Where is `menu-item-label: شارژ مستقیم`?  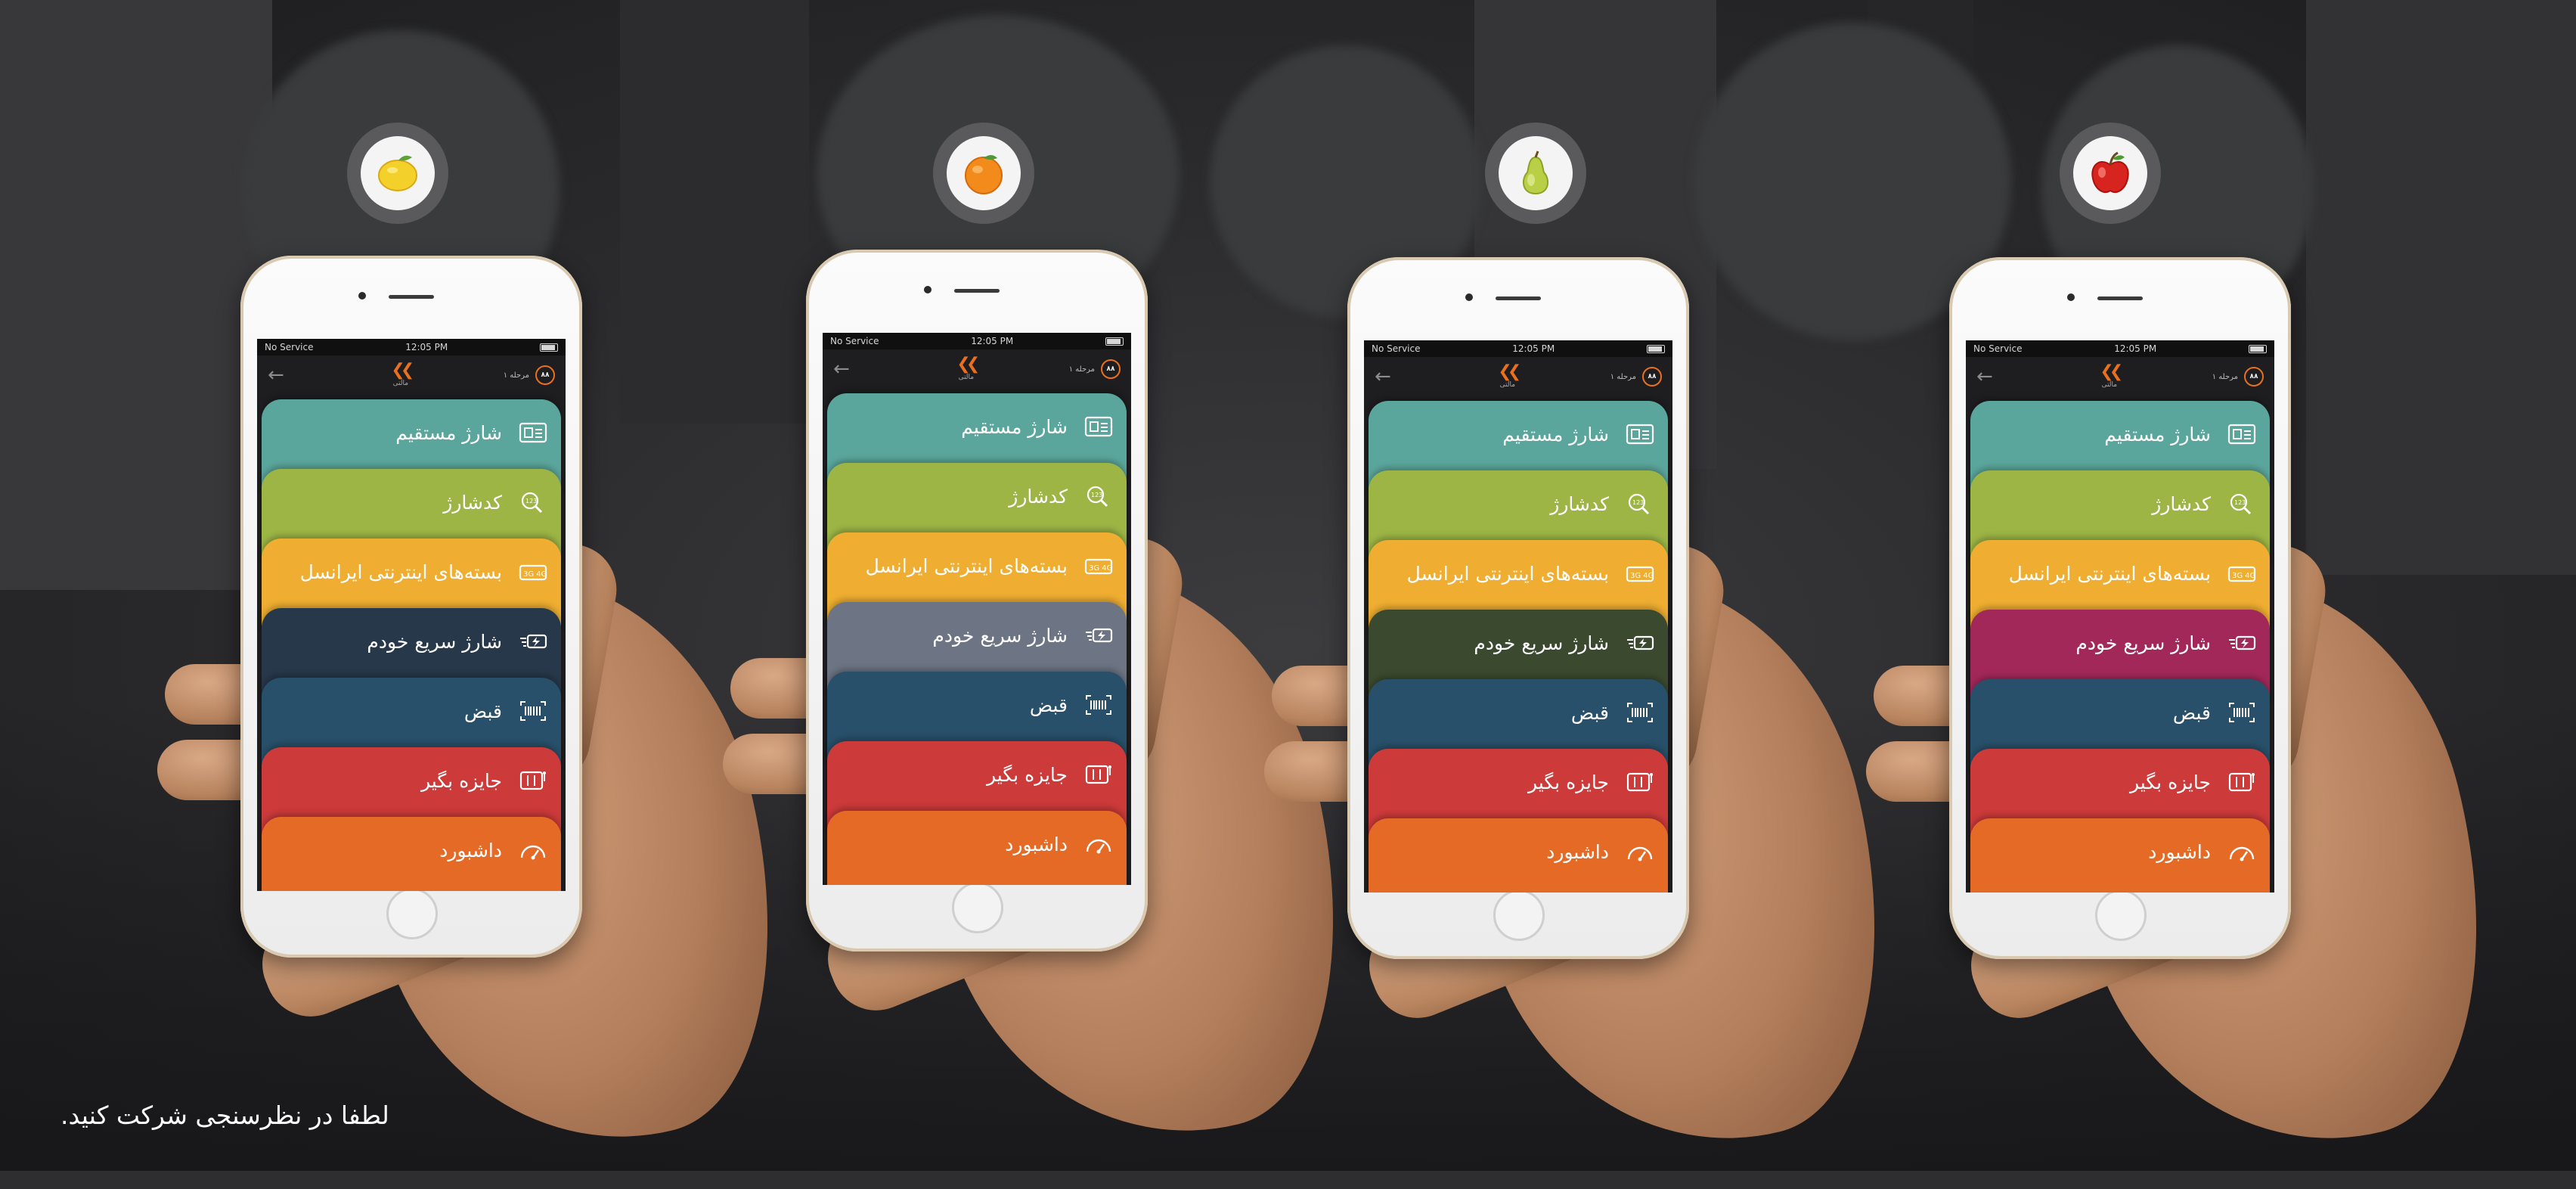
menu-item-label: شارژ مستقیم is located at coordinates (449, 432).